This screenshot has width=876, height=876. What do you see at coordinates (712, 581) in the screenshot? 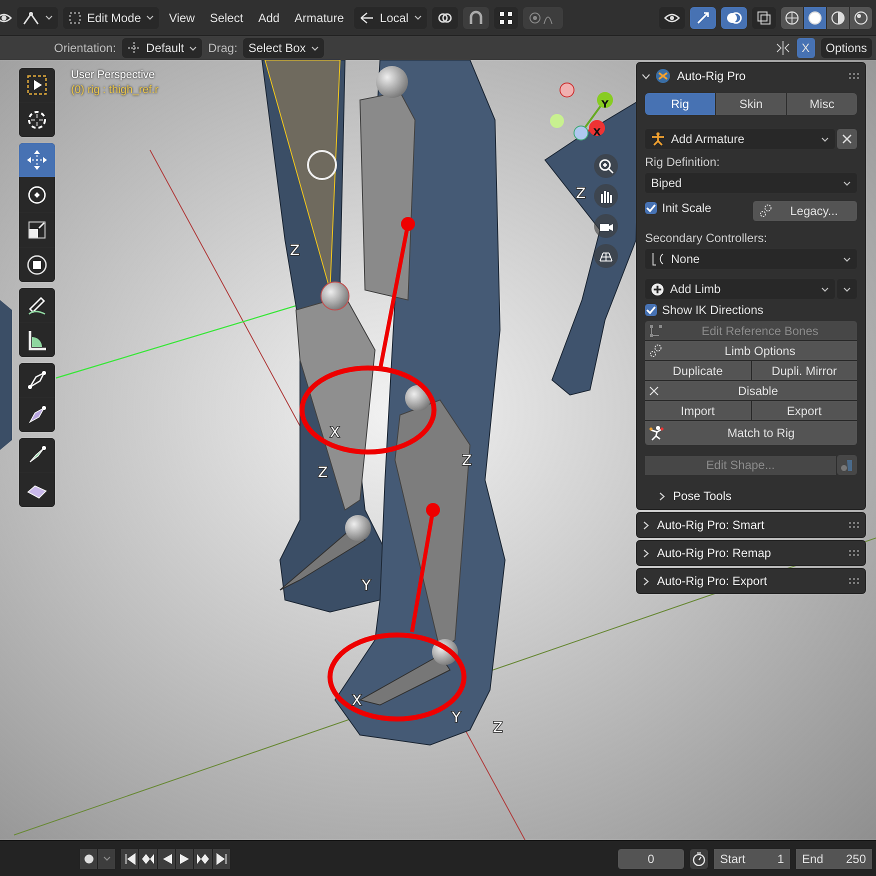
I see `panel-title: Auto-Rig Pro: Export` at bounding box center [712, 581].